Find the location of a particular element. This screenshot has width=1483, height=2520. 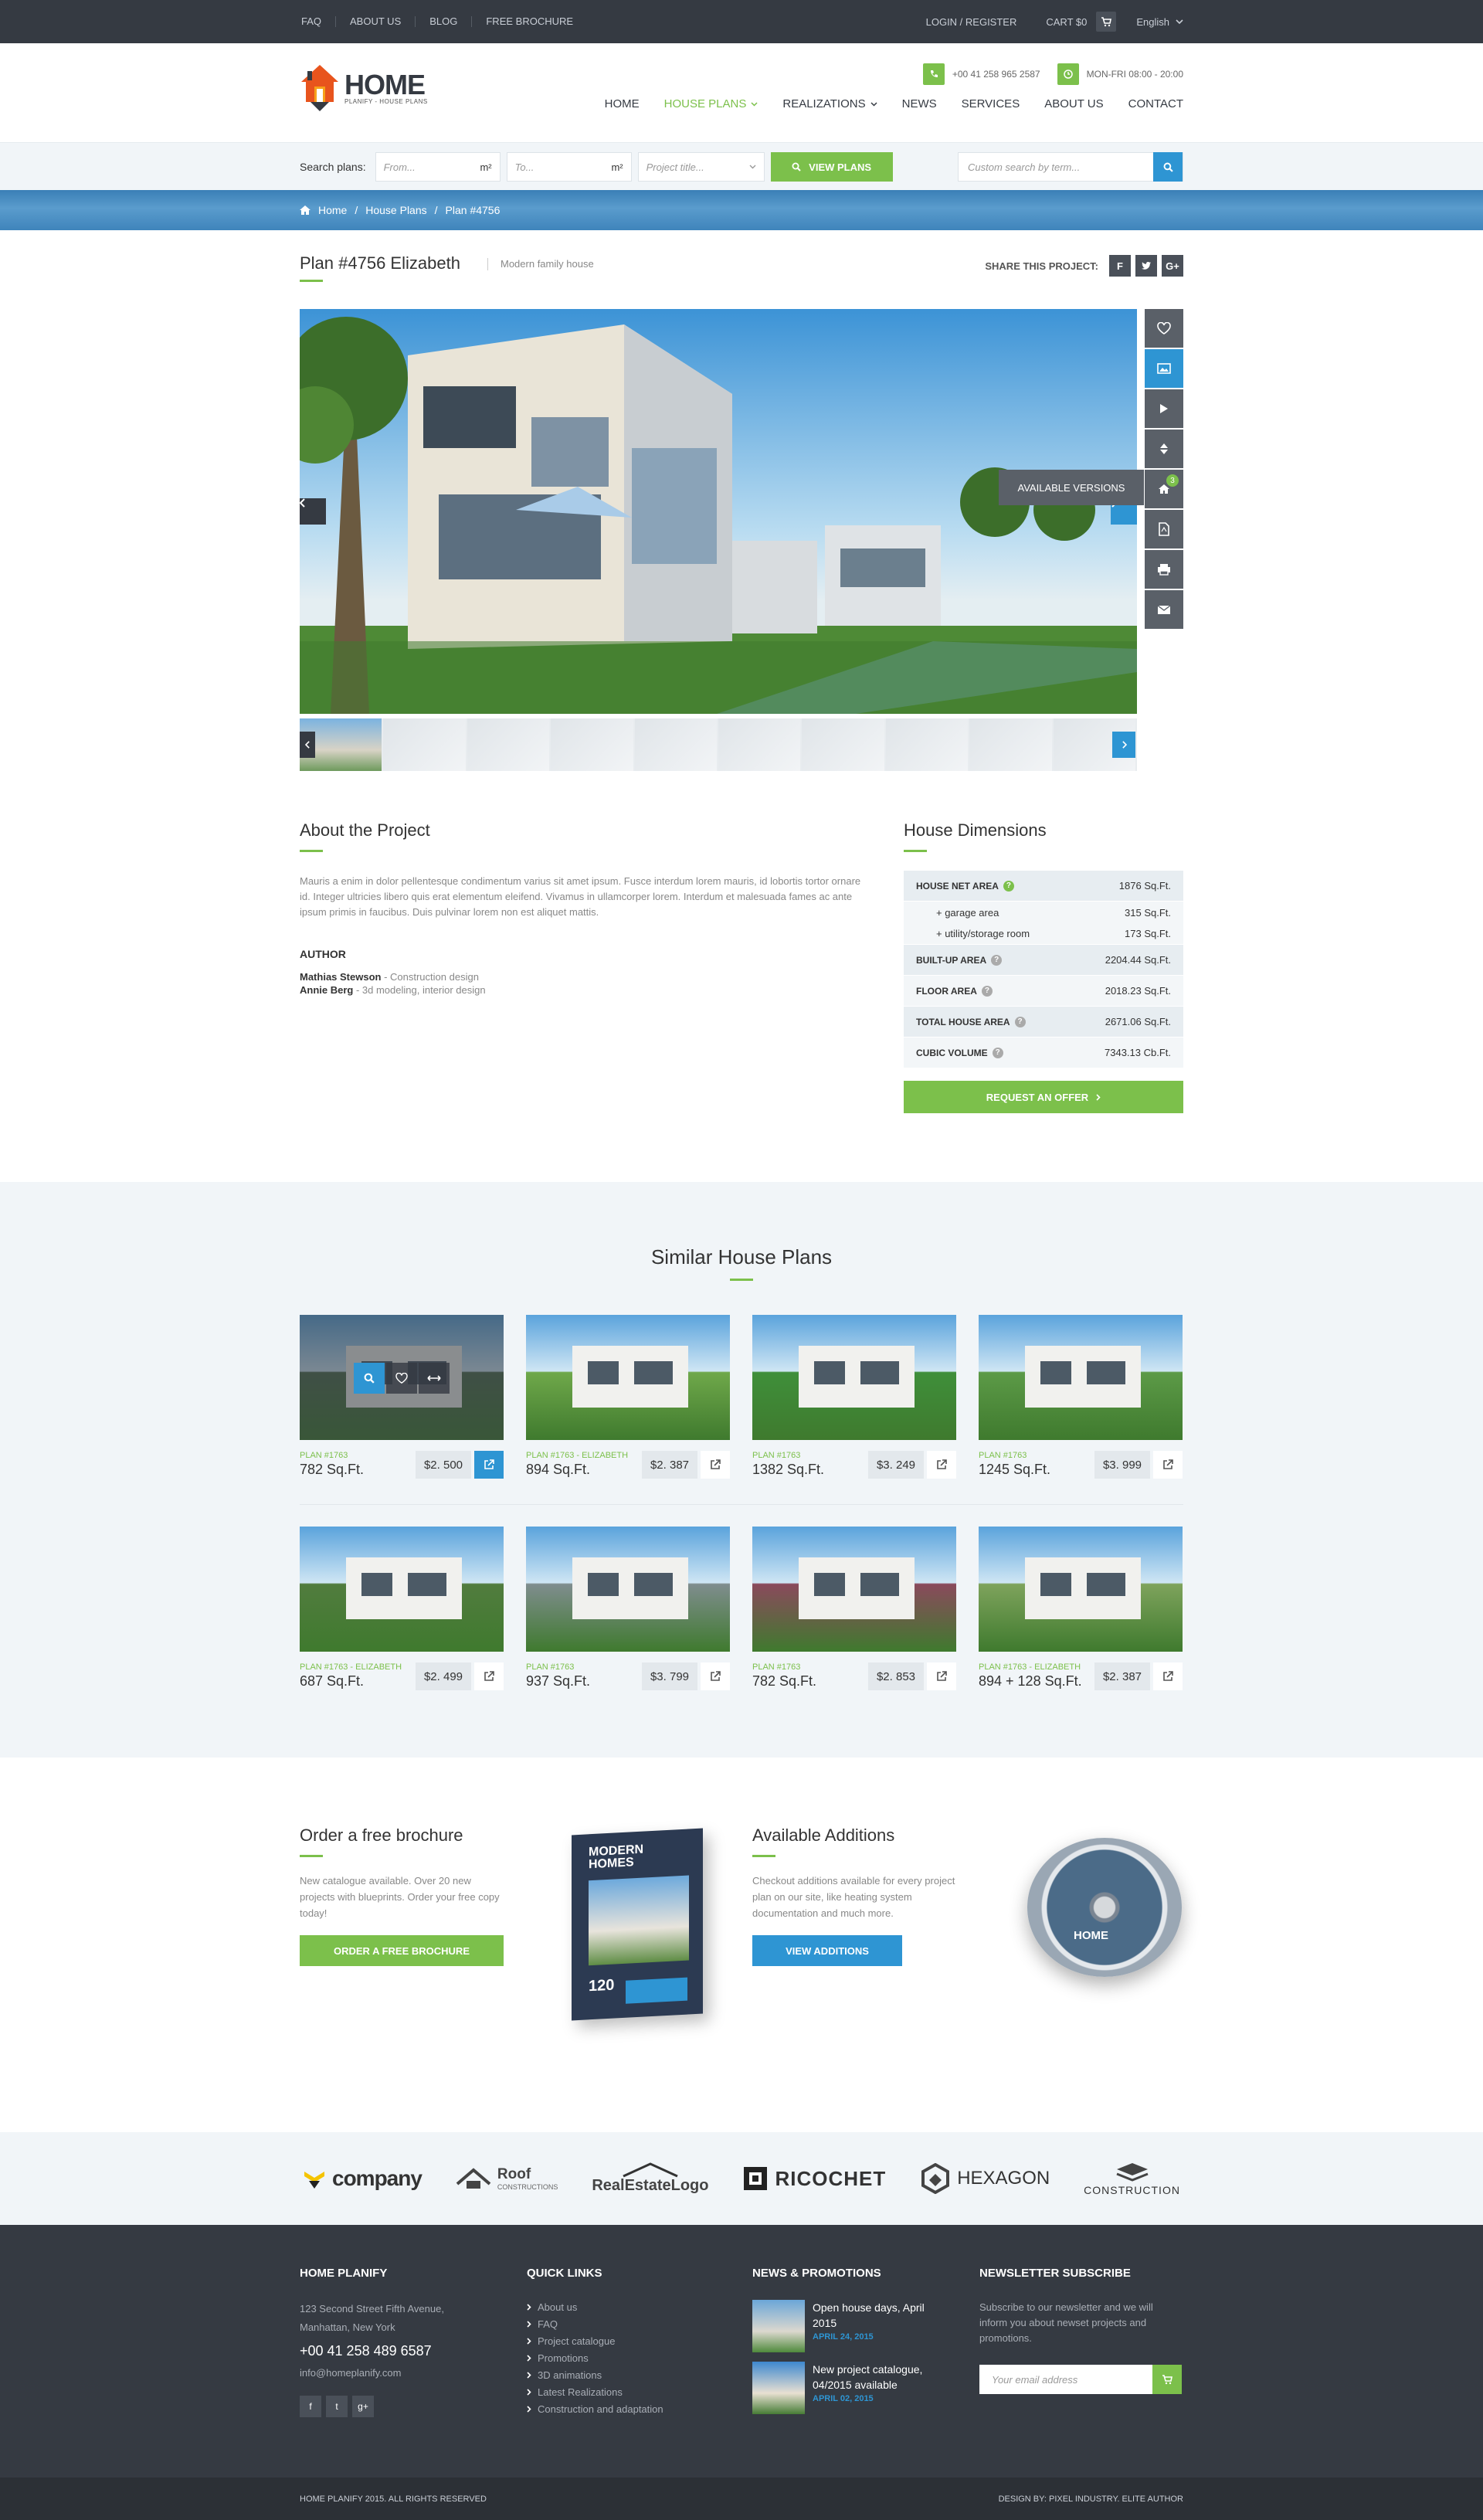

newsletter-submit-button is located at coordinates (1167, 2379).